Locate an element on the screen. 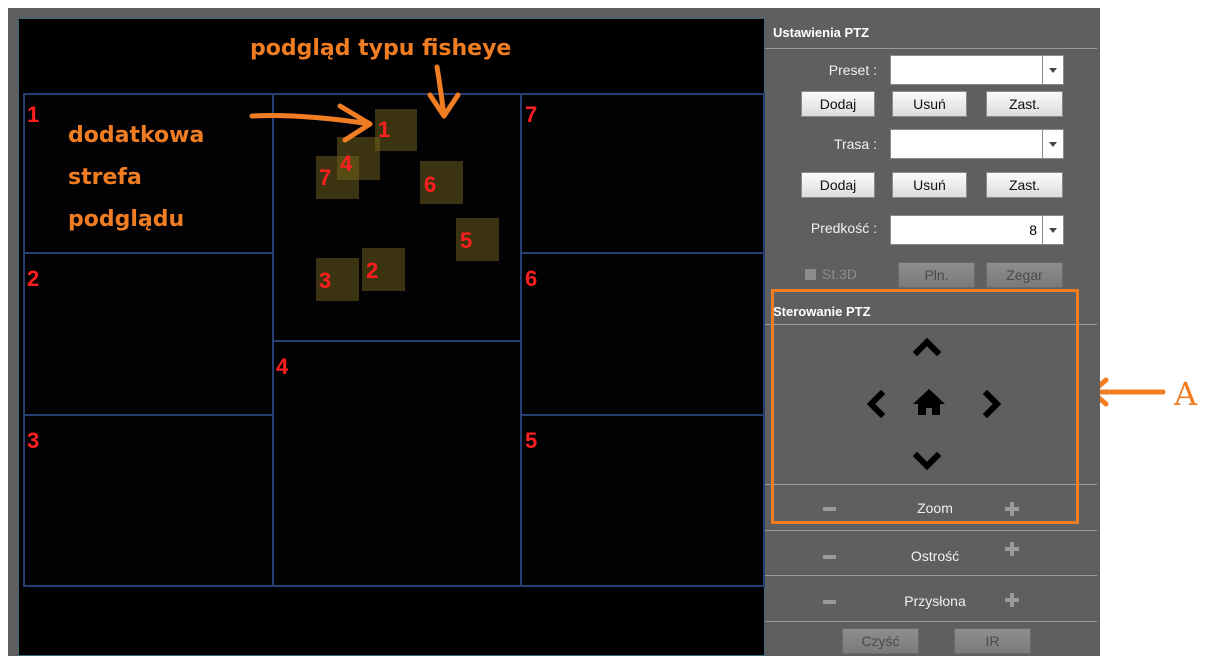  fisheye-roi-number: 3 is located at coordinates (325, 280).